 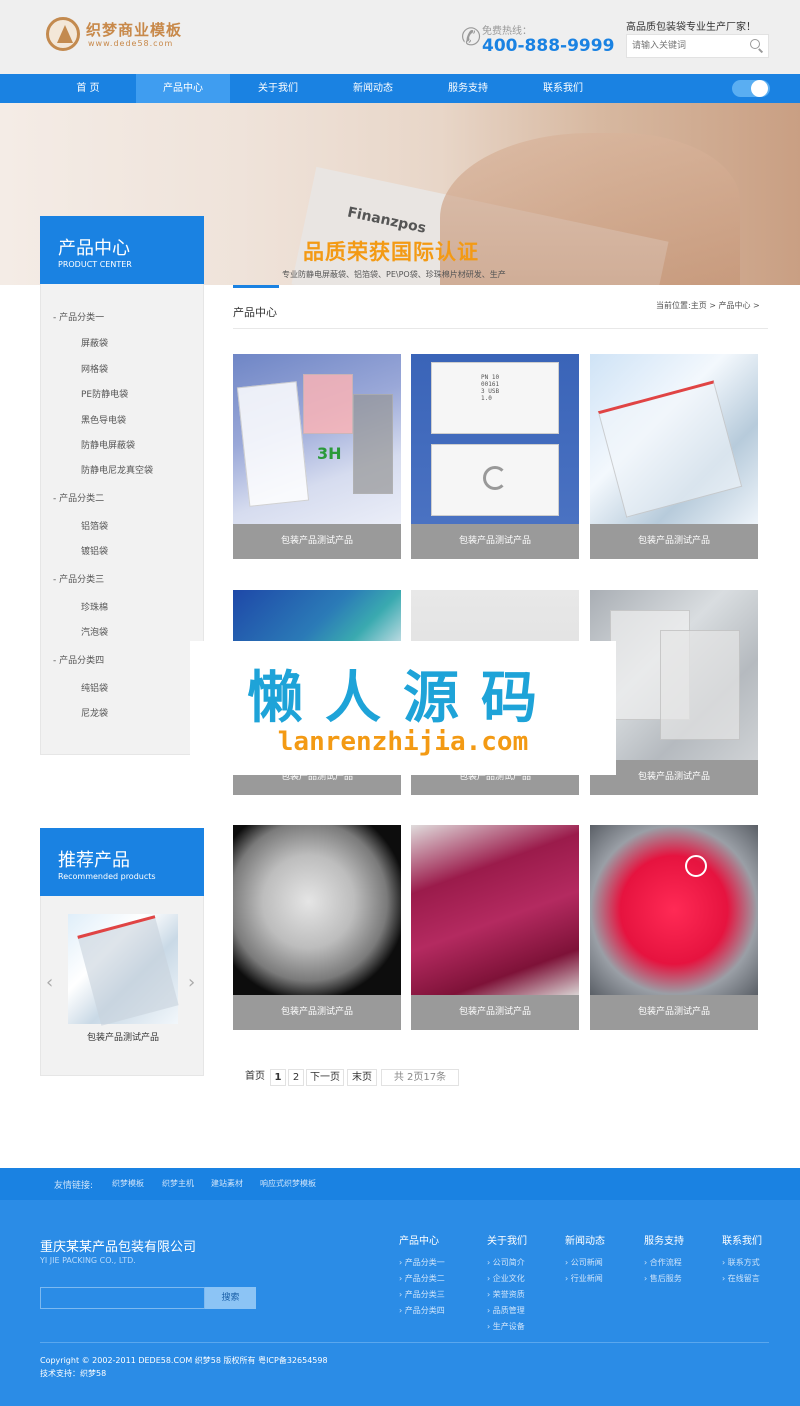 I want to click on phone-icon: ✆, so click(x=471, y=37).